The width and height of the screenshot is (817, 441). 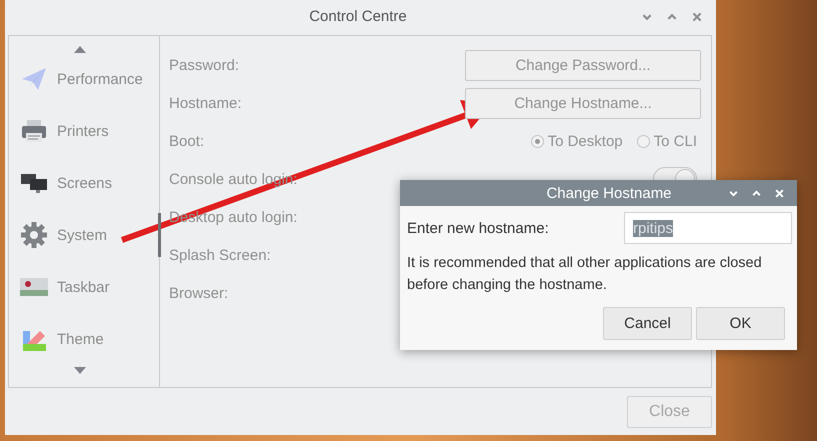 What do you see at coordinates (576, 141) in the screenshot?
I see `radio-option: To Desktop` at bounding box center [576, 141].